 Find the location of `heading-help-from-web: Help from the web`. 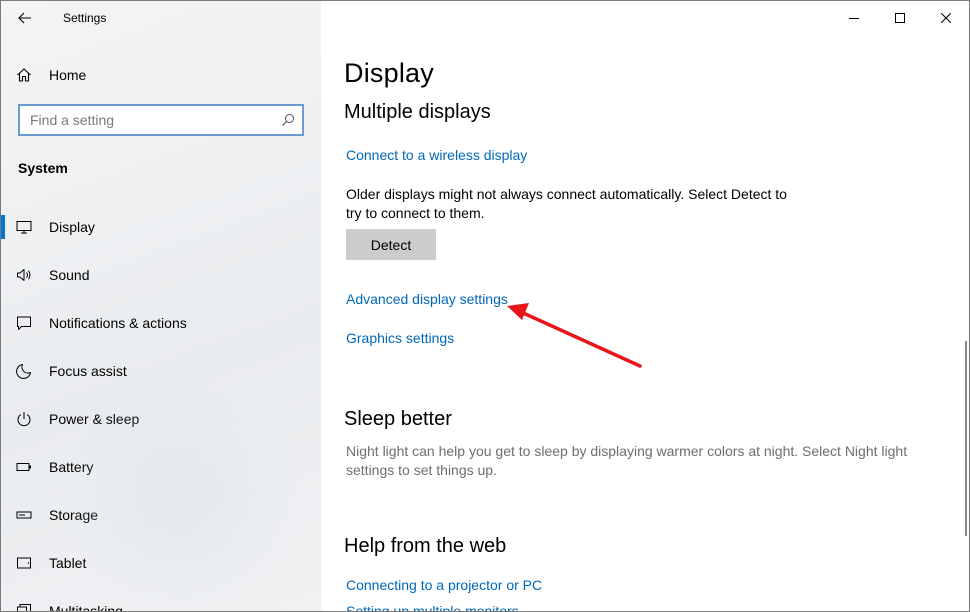

heading-help-from-web: Help from the web is located at coordinates (425, 546).